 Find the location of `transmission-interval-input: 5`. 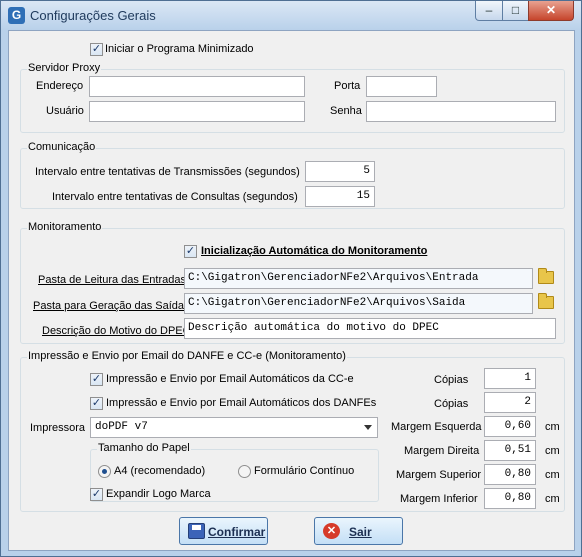

transmission-interval-input: 5 is located at coordinates (340, 171).